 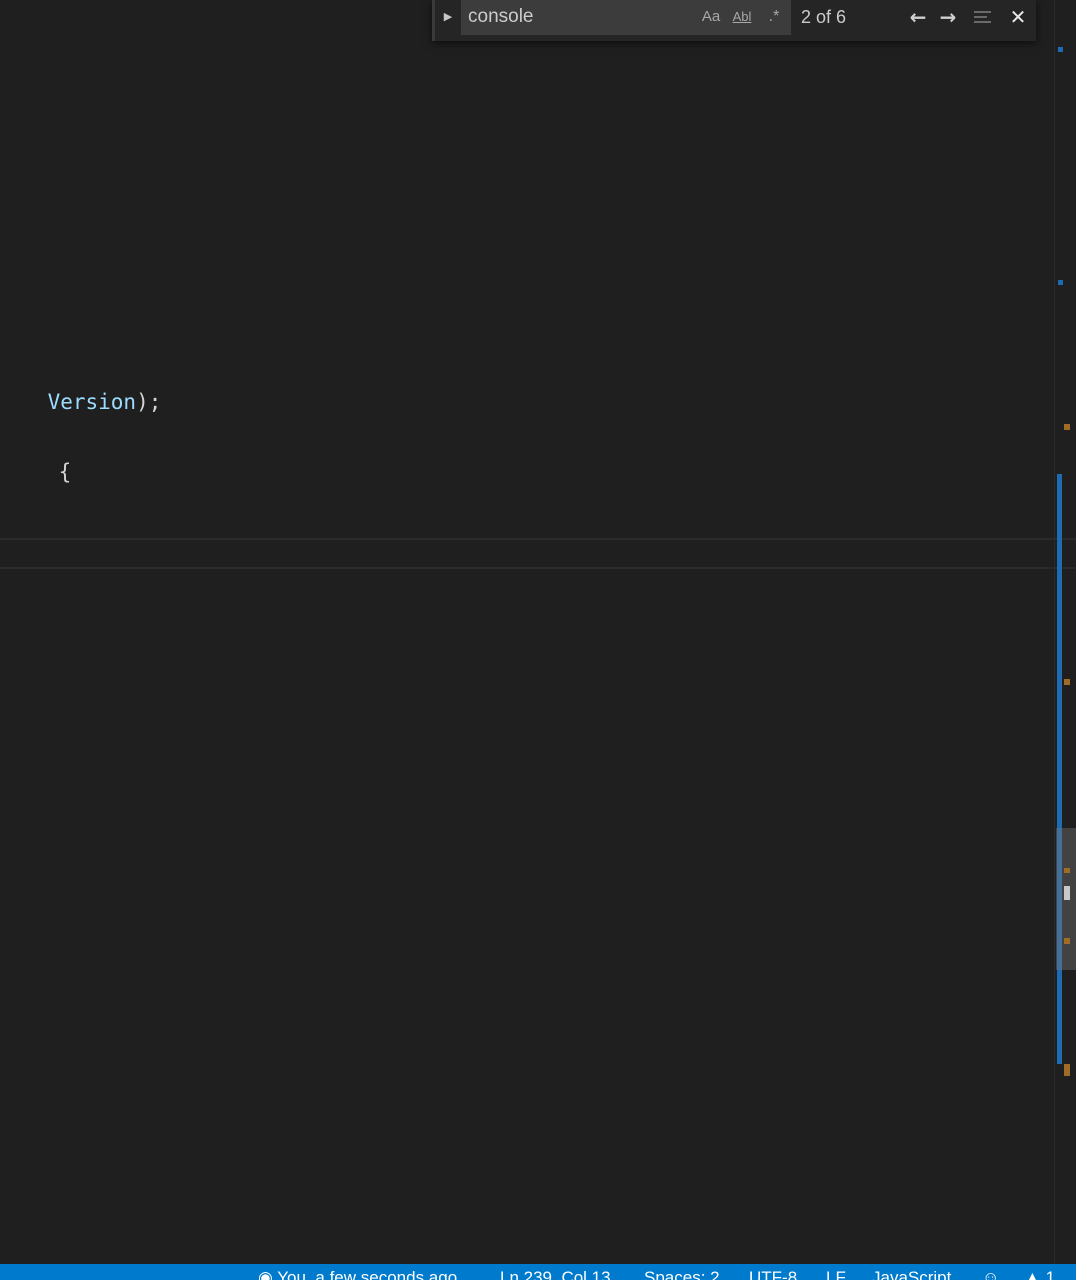 I want to click on find-widget: ▶ Aa Abl .* 2 of 6 ← → ✕, so click(x=734, y=20).